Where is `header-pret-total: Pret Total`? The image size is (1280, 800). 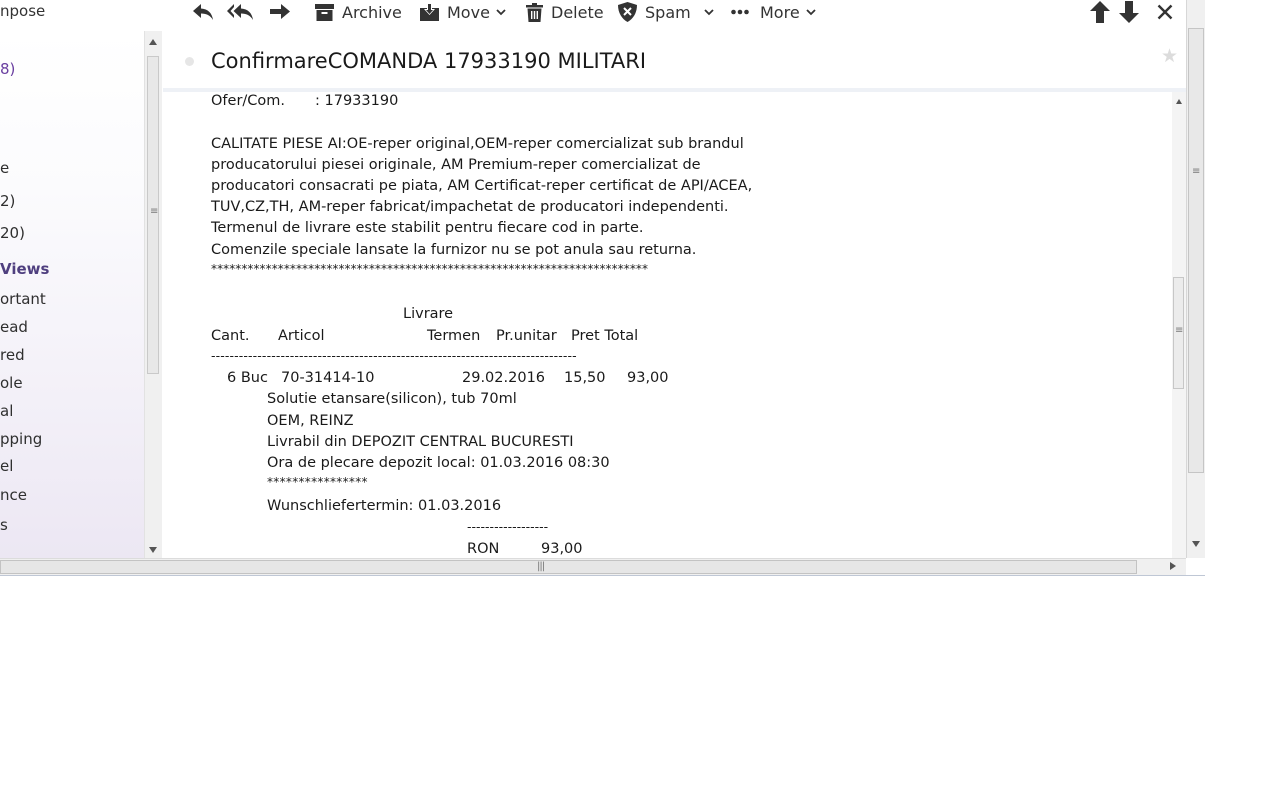
header-pret-total: Pret Total is located at coordinates (605, 336).